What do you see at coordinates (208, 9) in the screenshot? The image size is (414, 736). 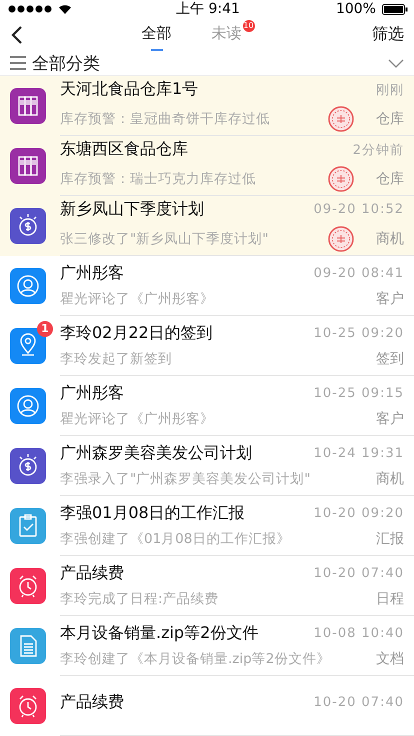 I see `clock-time: 上午 9:41` at bounding box center [208, 9].